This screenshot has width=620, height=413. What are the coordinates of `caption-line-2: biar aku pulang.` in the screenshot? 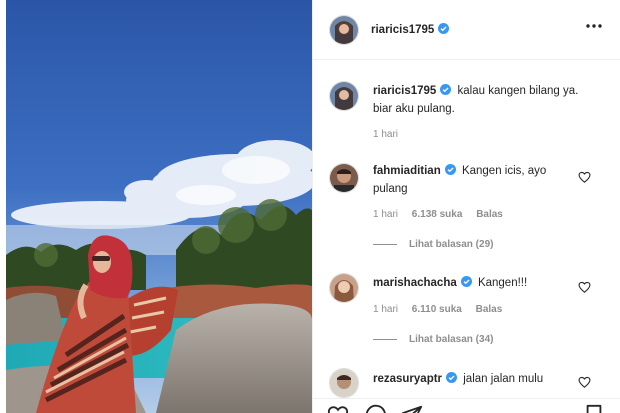 It's located at (414, 109).